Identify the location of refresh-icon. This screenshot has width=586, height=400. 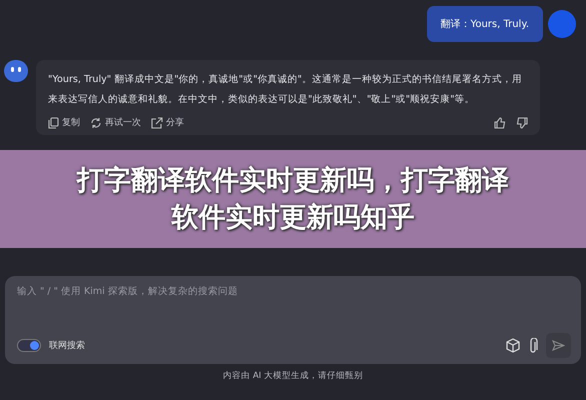
(96, 122).